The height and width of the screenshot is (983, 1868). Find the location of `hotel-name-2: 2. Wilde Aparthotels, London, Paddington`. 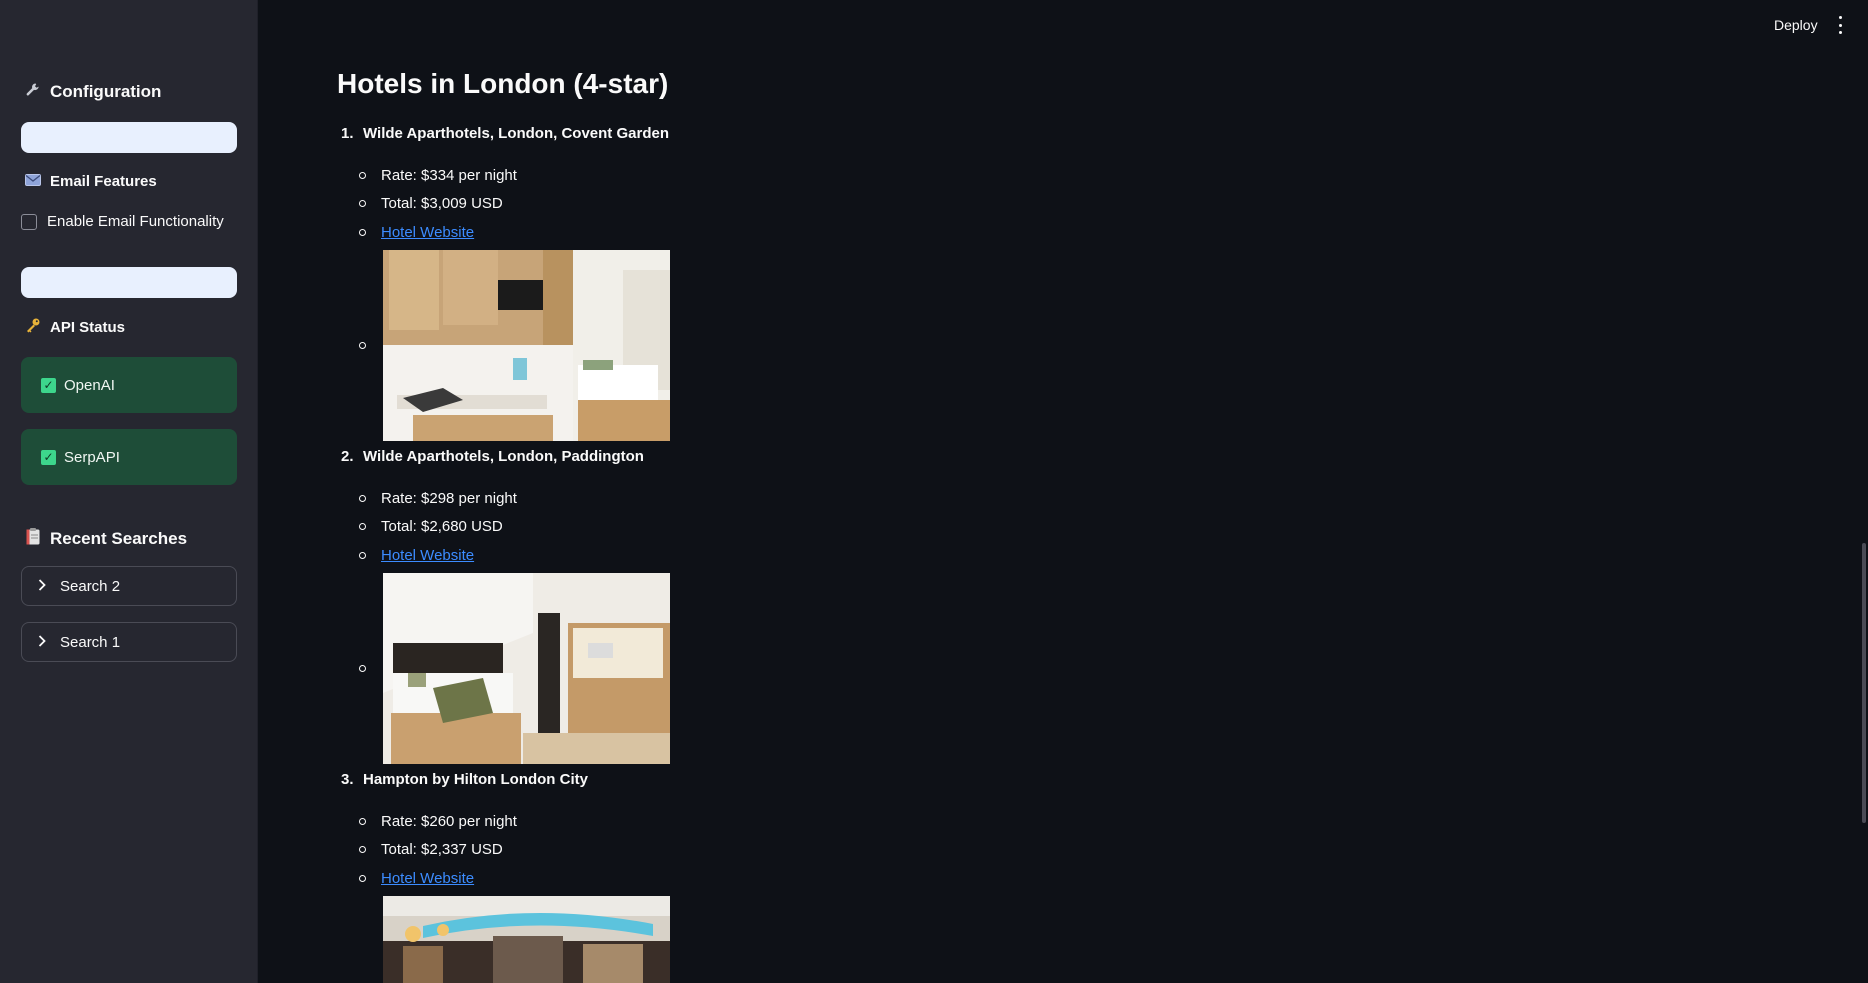

hotel-name-2: 2. Wilde Aparthotels, London, Paddington is located at coordinates (492, 456).